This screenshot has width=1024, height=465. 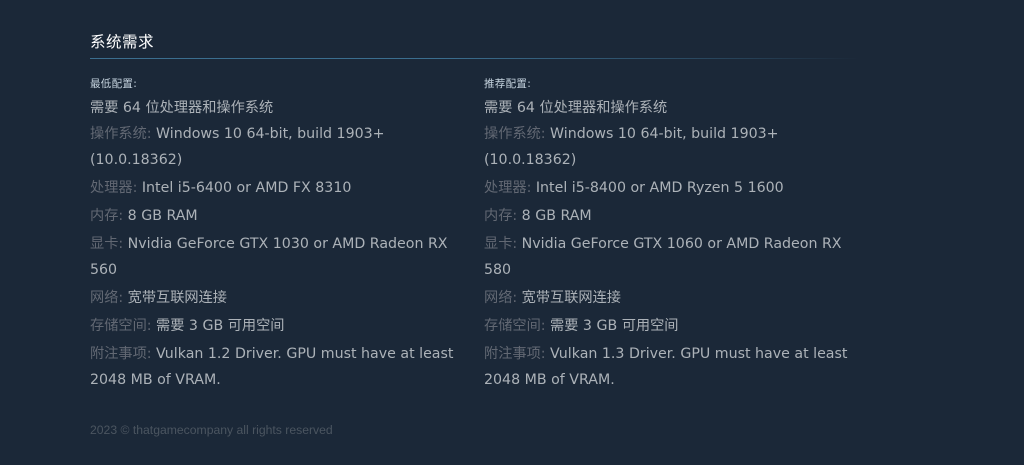 What do you see at coordinates (475, 58) in the screenshot?
I see `title-divider` at bounding box center [475, 58].